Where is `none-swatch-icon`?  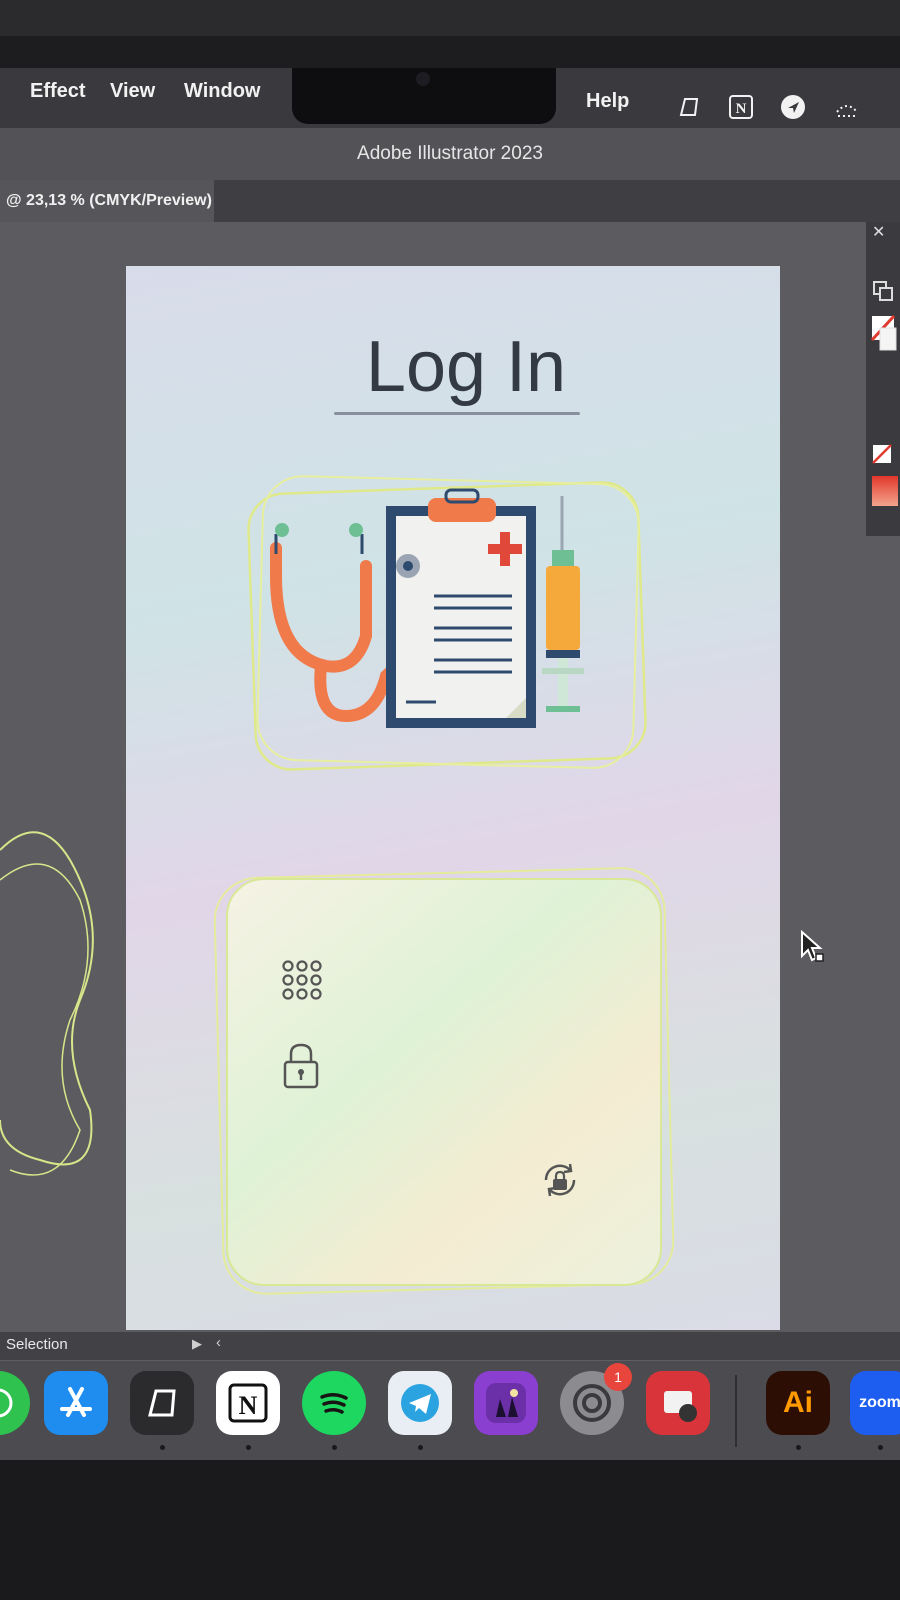 none-swatch-icon is located at coordinates (882, 454).